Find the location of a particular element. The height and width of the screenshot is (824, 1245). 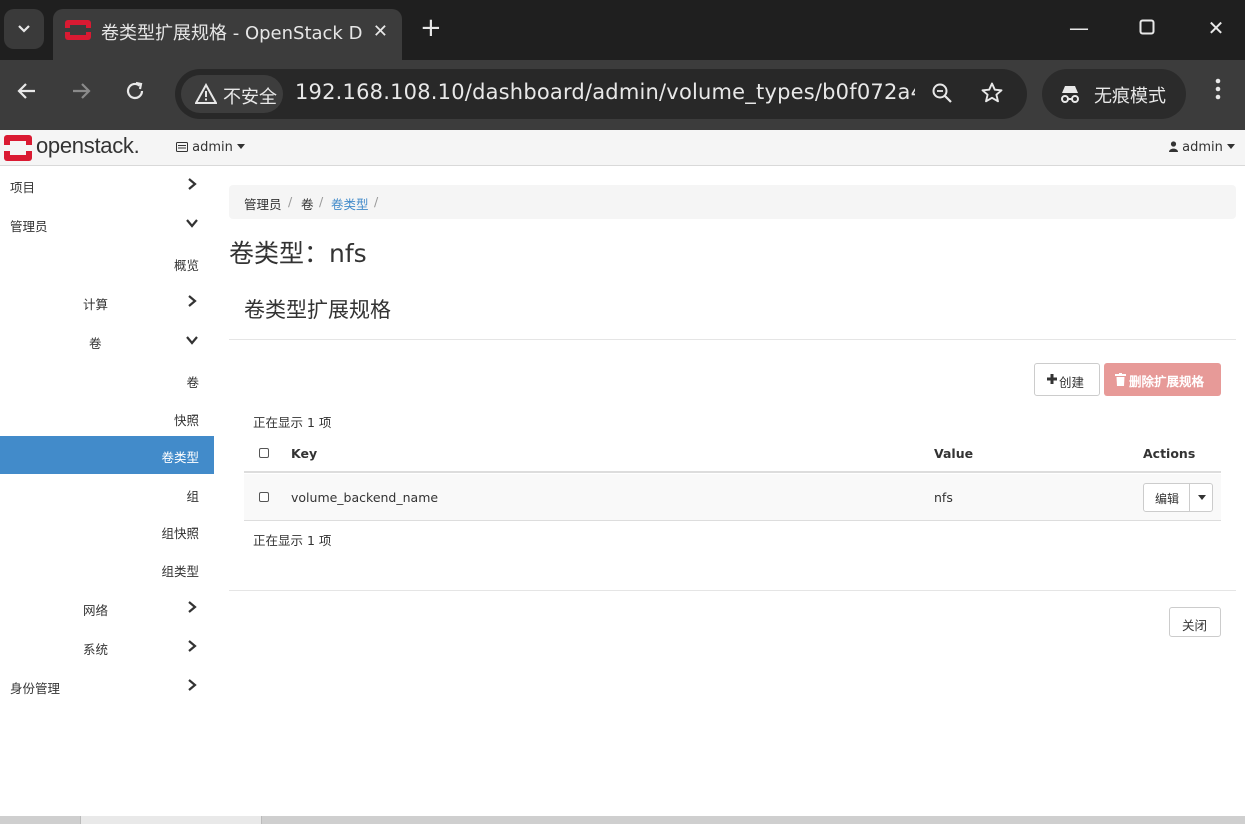

incognito-label: 无痕模式 is located at coordinates (1130, 96).